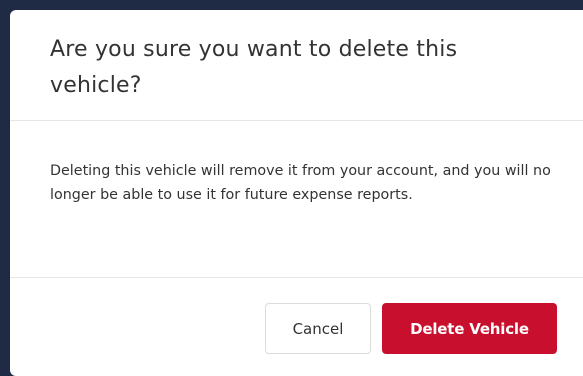  Describe the element at coordinates (318, 328) in the screenshot. I see `cancel-button: Cancel` at that location.